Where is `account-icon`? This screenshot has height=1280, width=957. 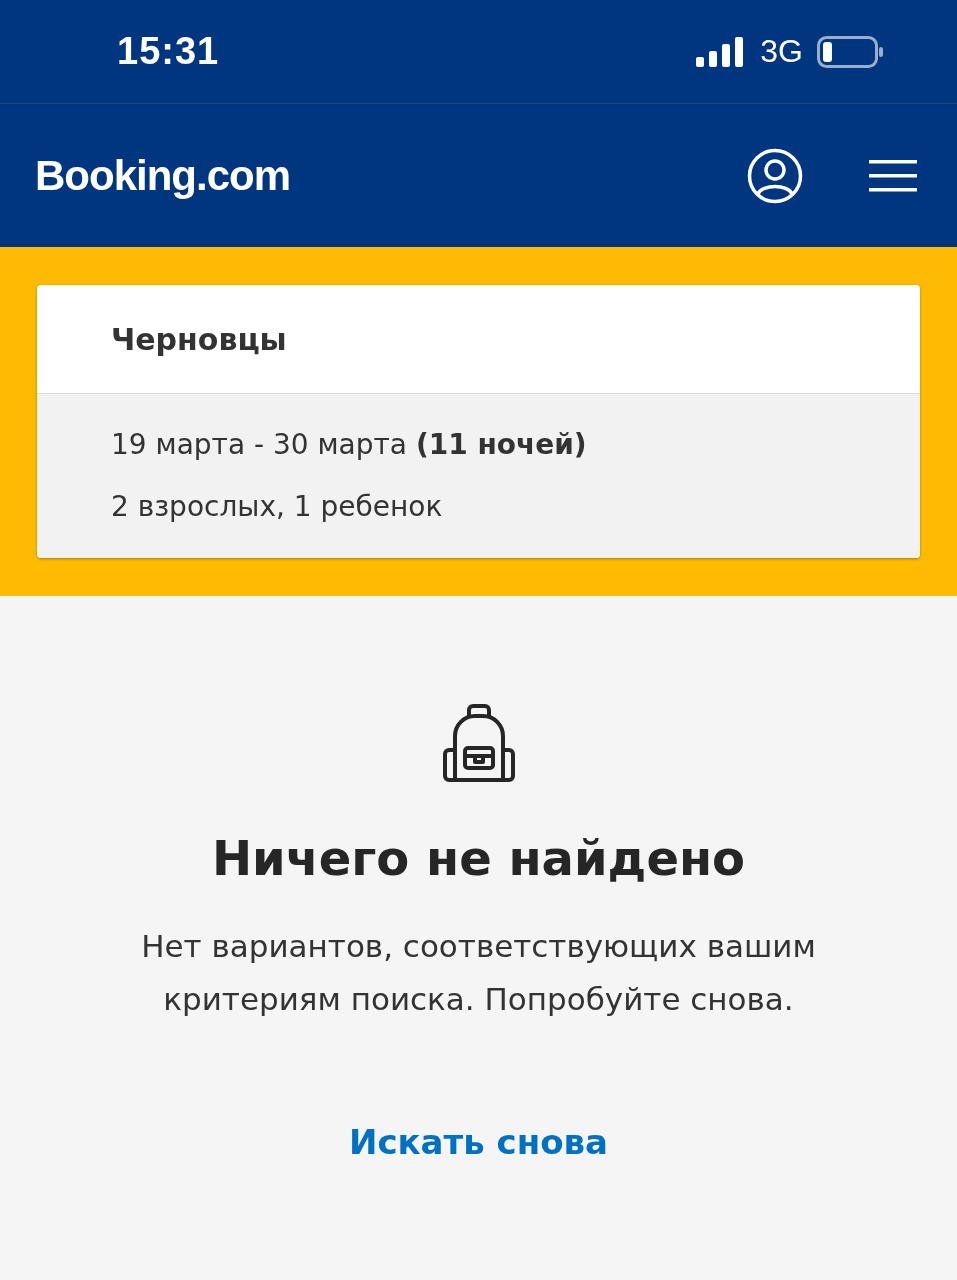
account-icon is located at coordinates (775, 175).